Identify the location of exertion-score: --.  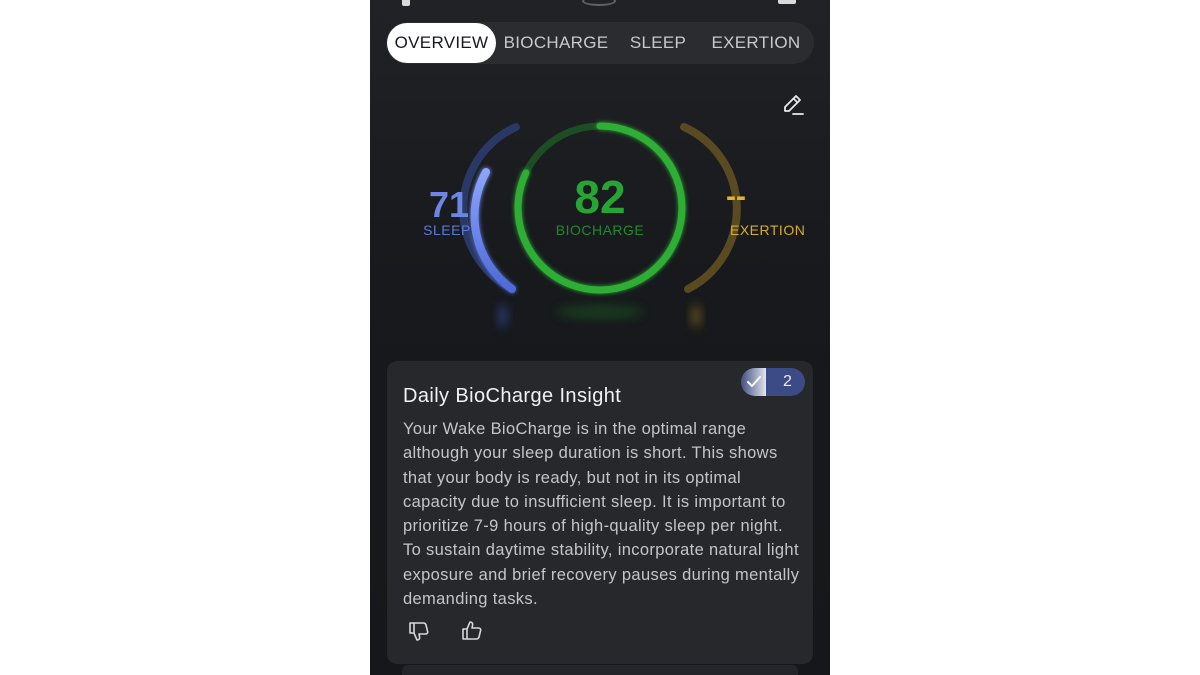
(736, 196).